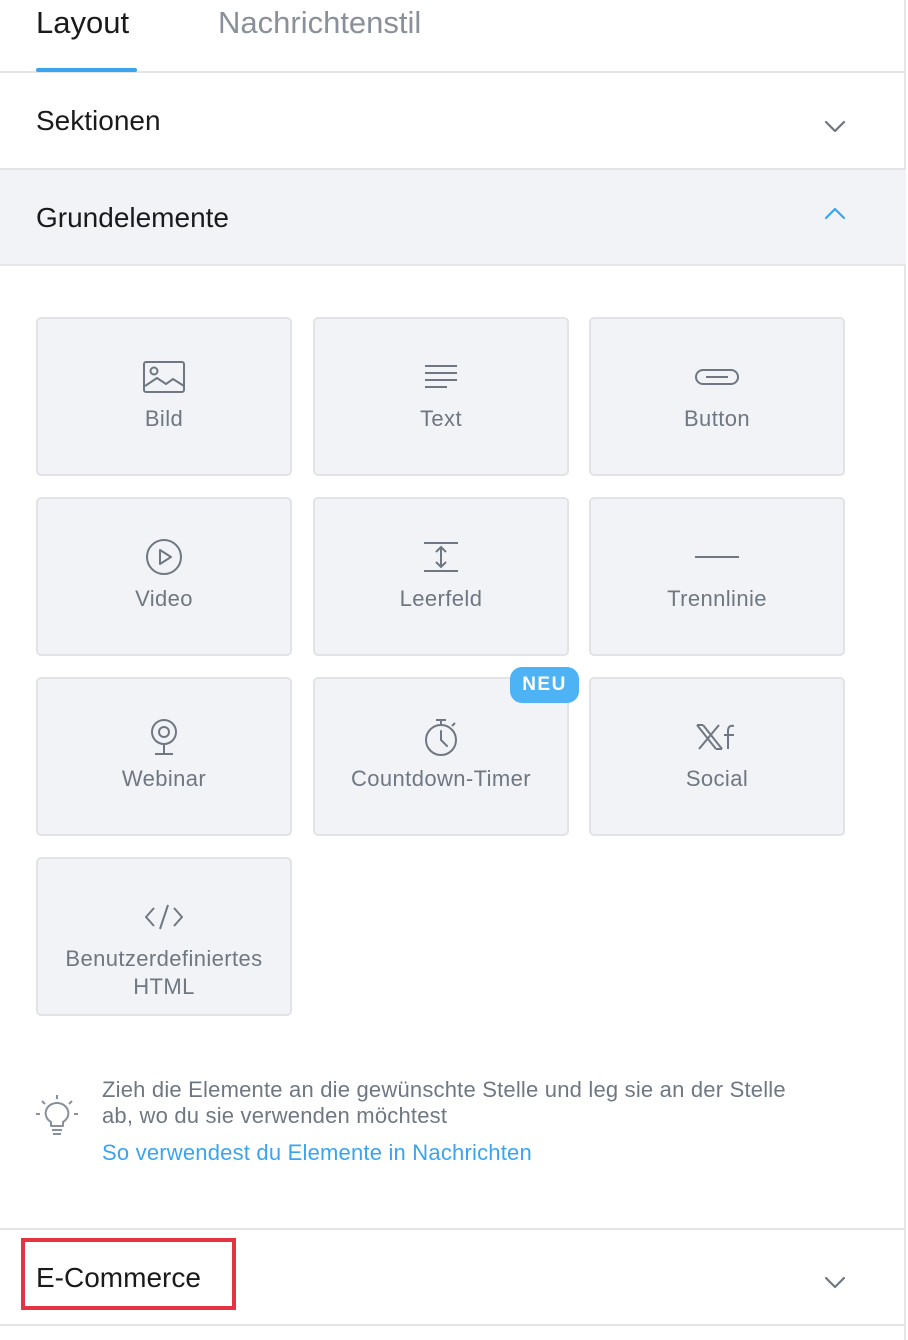 The image size is (908, 1340). Describe the element at coordinates (164, 598) in the screenshot. I see `element-tile-label: Video` at that location.